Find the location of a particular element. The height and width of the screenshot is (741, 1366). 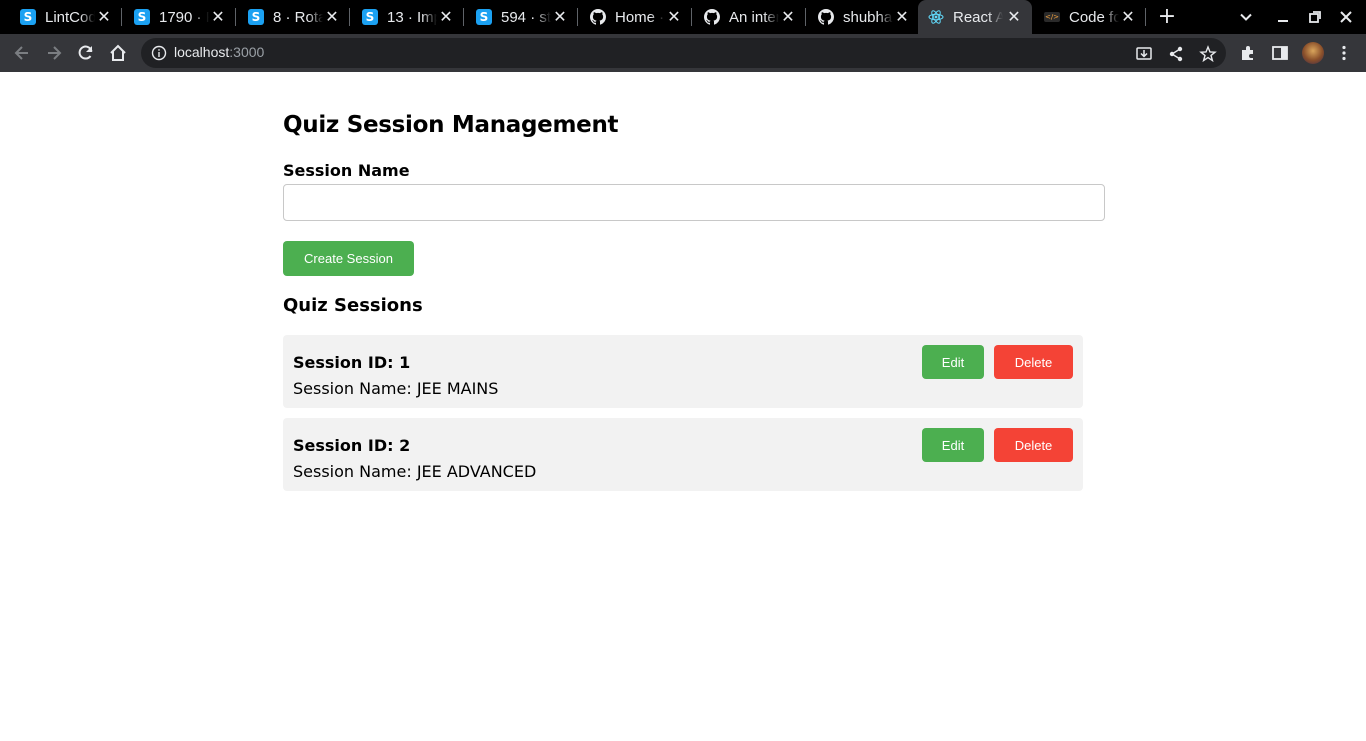

tab-title: Home · GitHub is located at coordinates (640, 17).